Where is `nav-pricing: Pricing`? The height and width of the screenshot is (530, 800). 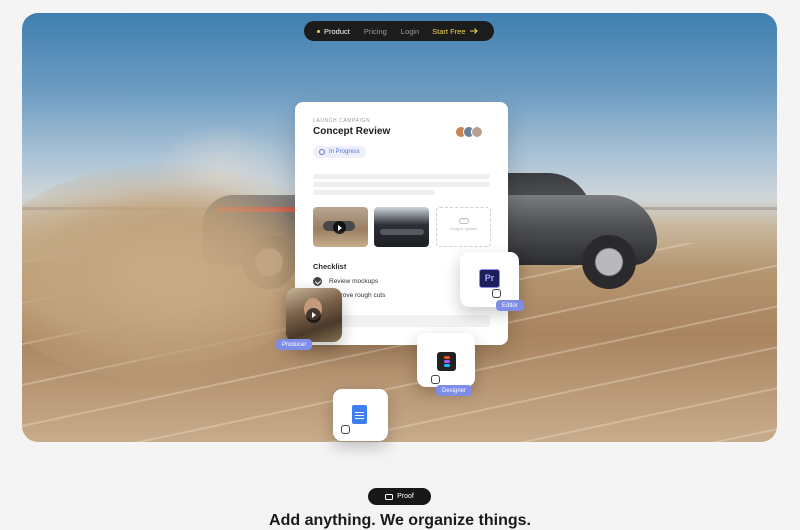 nav-pricing: Pricing is located at coordinates (375, 31).